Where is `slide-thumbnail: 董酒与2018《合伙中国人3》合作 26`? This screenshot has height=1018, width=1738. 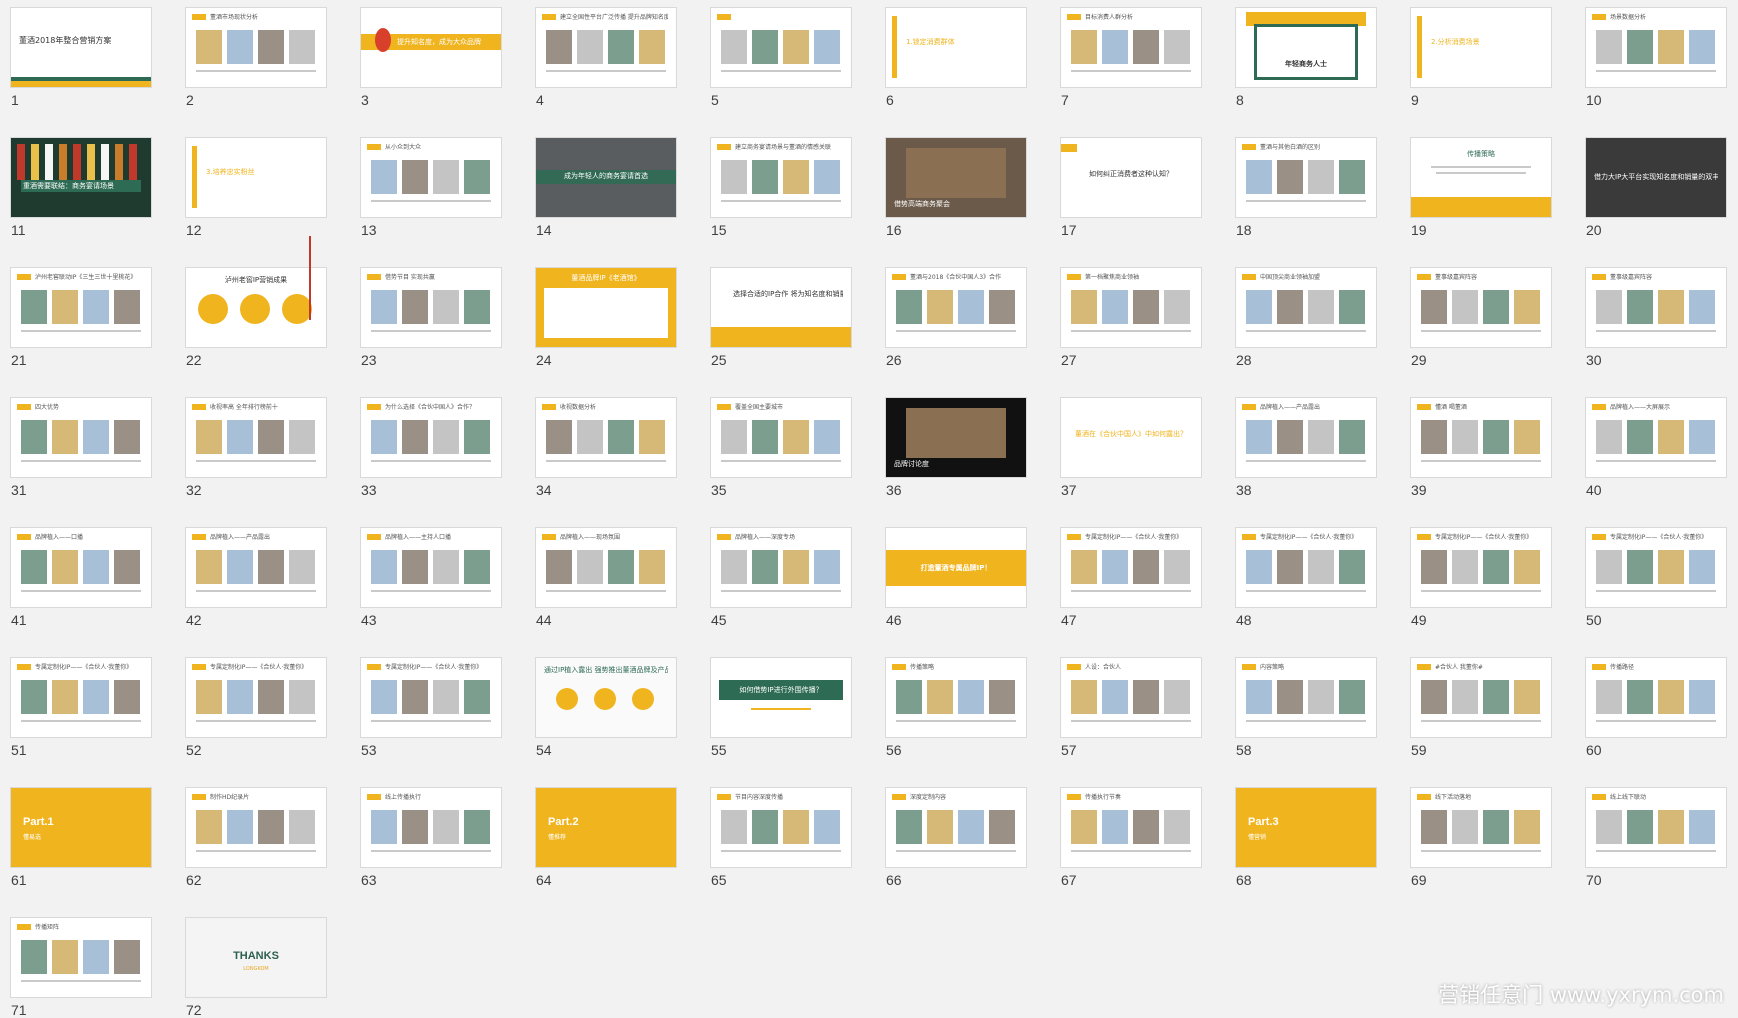 slide-thumbnail: 董酒与2018《合伙中国人3》合作 26 is located at coordinates (956, 318).